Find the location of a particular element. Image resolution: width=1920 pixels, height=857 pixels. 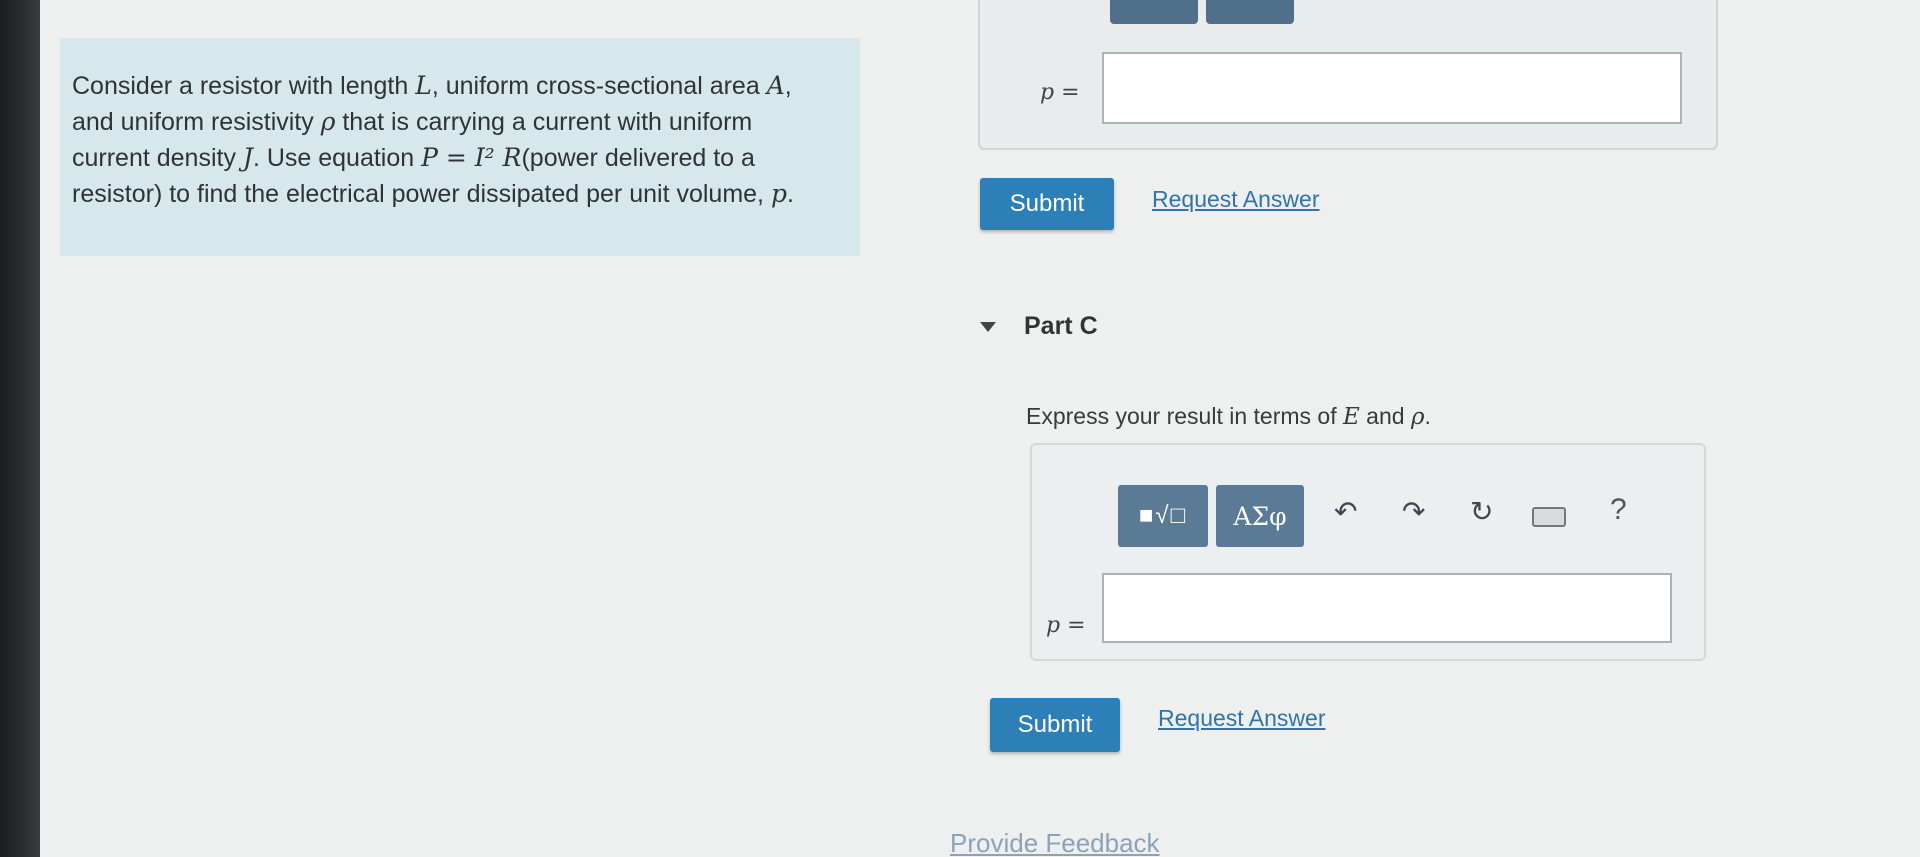

math-var-l: L is located at coordinates (423, 85).